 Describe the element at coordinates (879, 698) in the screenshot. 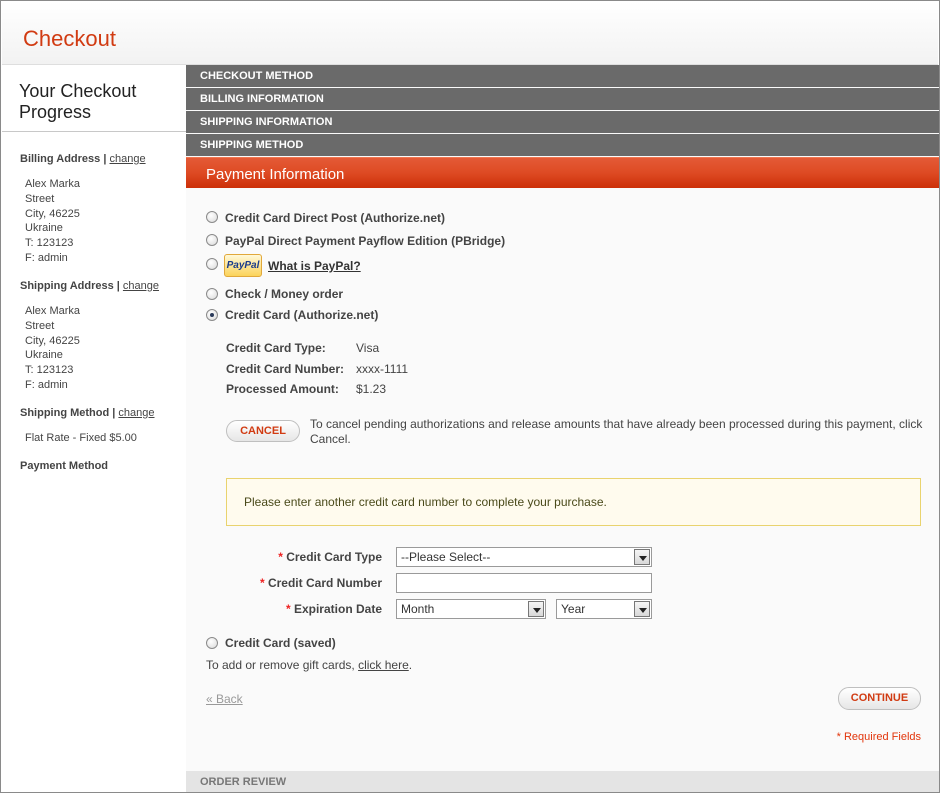

I see `continue-button: CONTINUE` at that location.